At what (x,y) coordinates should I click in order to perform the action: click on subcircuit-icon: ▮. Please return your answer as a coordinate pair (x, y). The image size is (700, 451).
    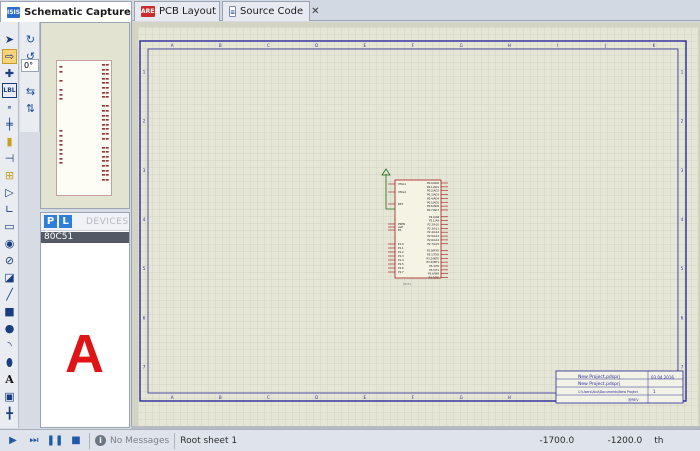
    Looking at the image, I should click on (9, 141).